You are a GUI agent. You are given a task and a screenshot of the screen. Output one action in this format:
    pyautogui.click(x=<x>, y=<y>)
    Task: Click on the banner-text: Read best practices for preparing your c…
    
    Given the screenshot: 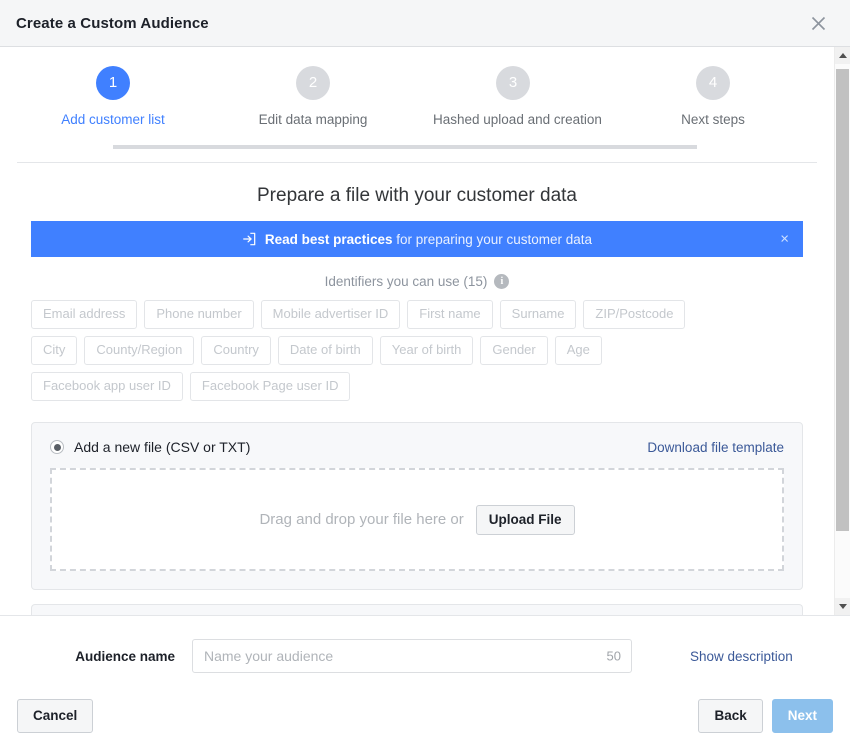 What is the action you would take?
    pyautogui.click(x=428, y=239)
    